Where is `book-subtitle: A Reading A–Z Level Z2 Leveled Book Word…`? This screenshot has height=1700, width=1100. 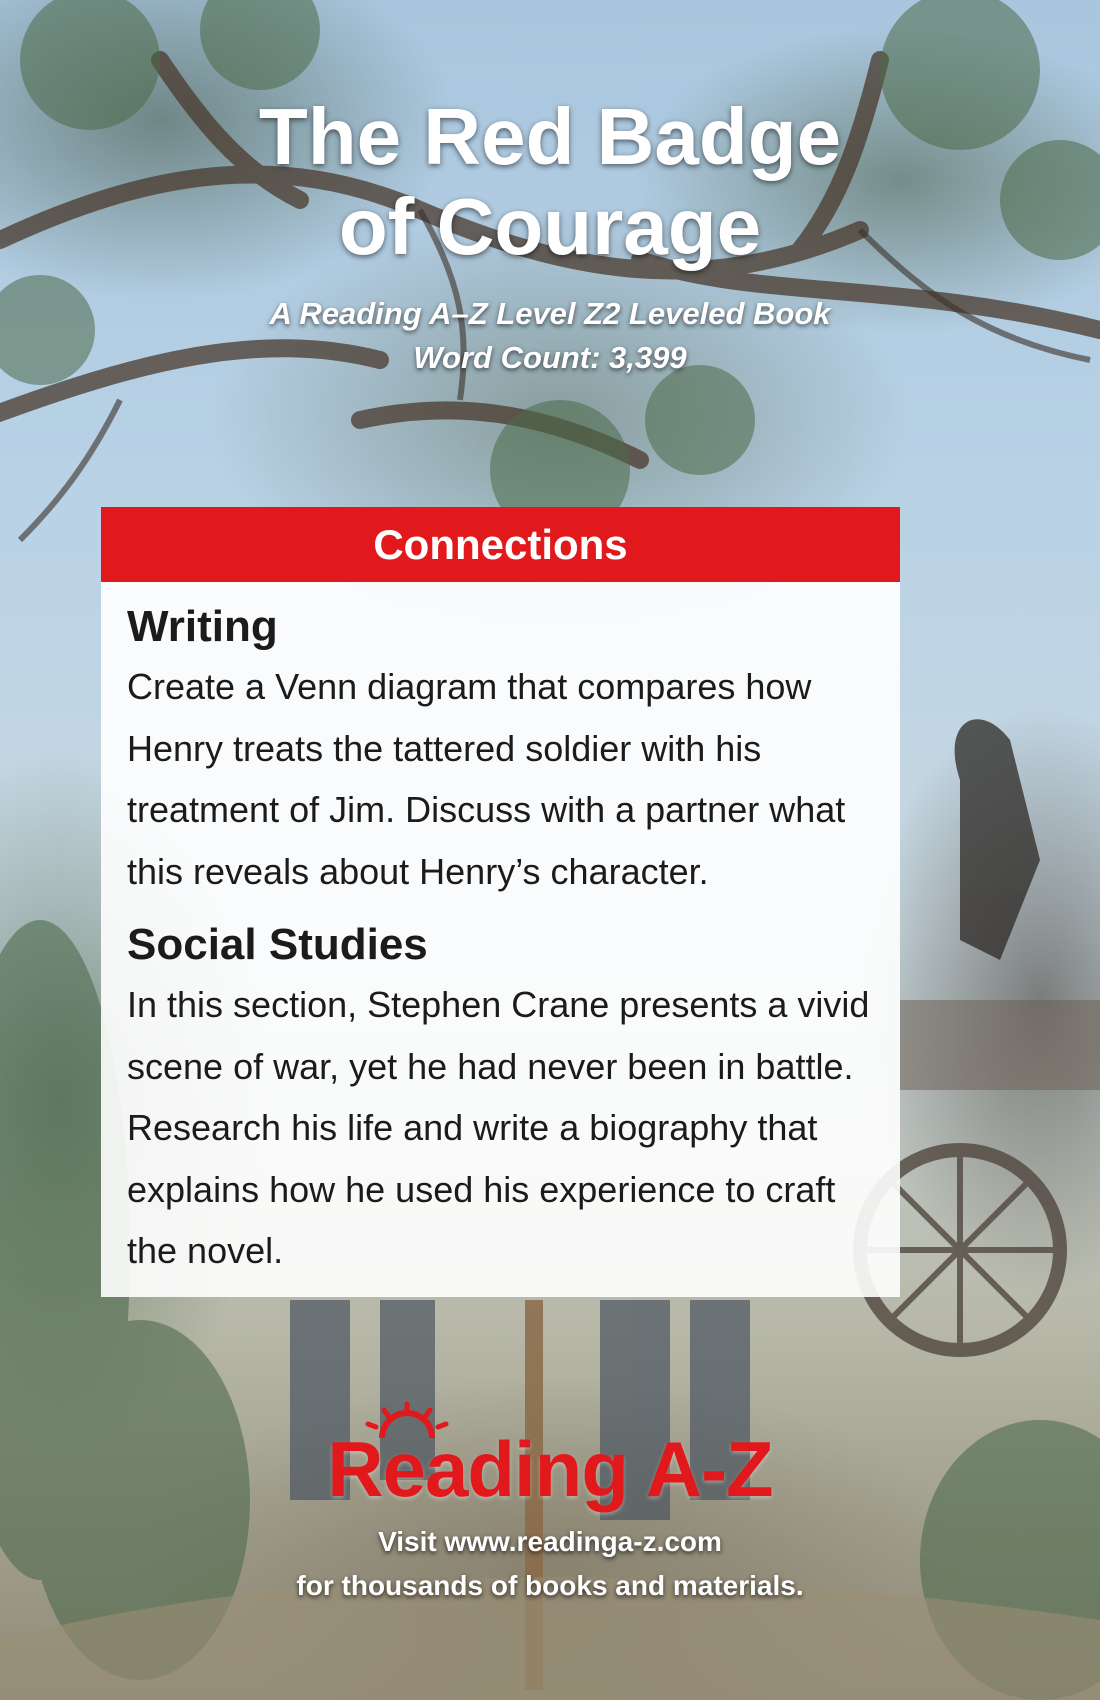
book-subtitle: A Reading A–Z Level Z2 Leveled Book Word… is located at coordinates (550, 336).